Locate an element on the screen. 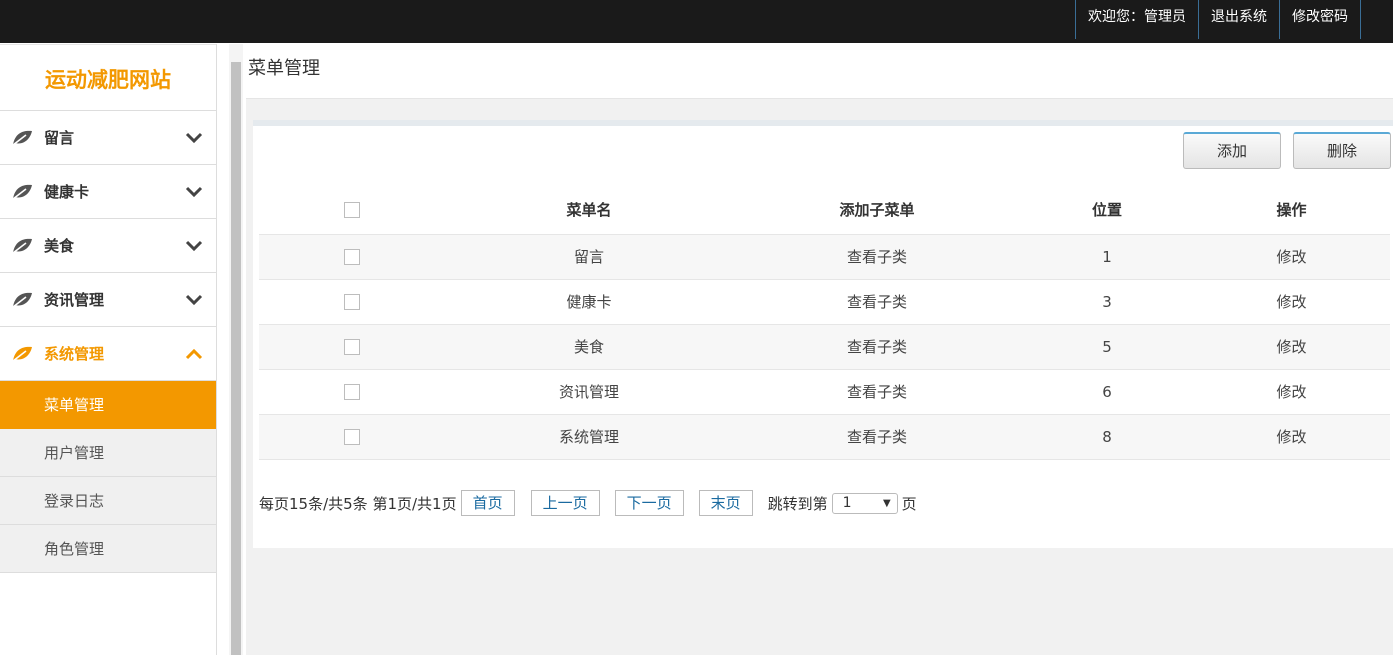  page-jump-value: 1 is located at coordinates (847, 502).